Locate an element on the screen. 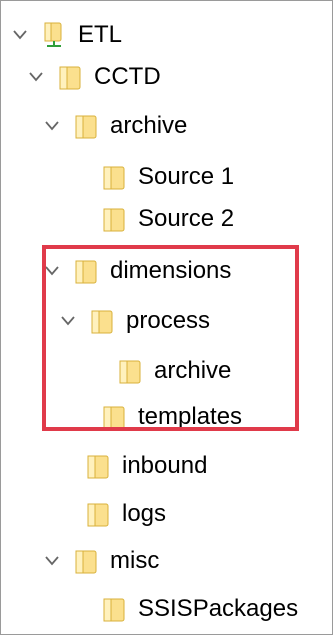  tree-node-etl: ETL is located at coordinates (67, 35).